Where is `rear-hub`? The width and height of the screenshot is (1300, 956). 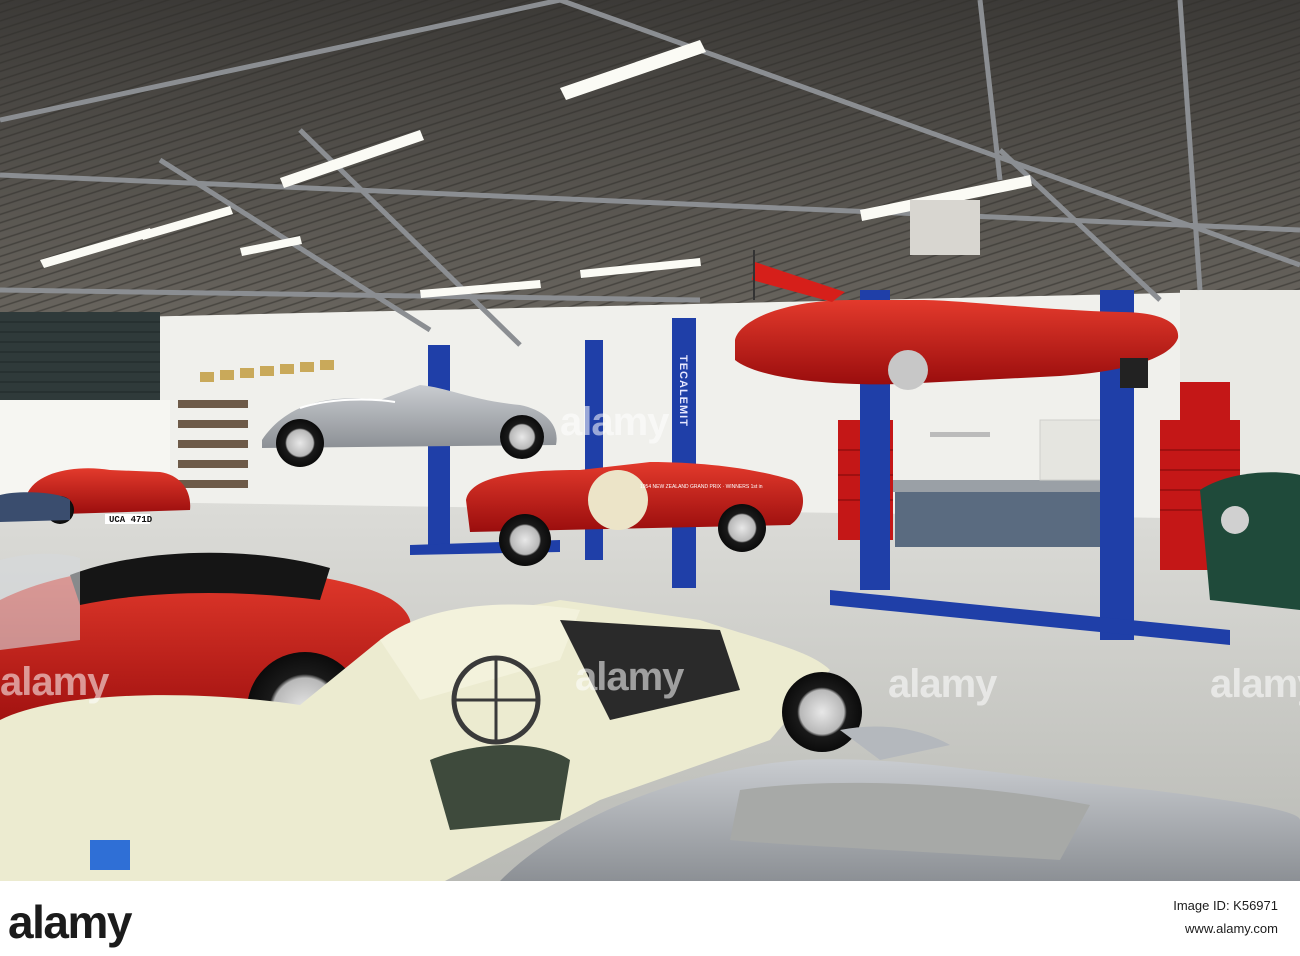 rear-hub is located at coordinates (1134, 373).